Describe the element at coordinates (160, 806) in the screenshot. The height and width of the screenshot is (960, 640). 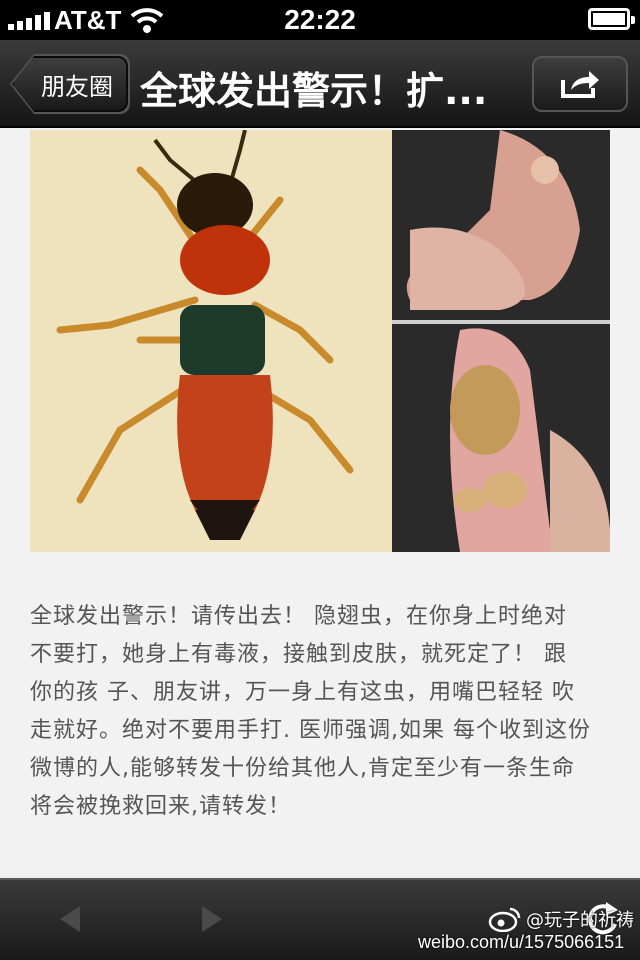
I see `article-line: 将会被挽救回来,请转发！` at that location.